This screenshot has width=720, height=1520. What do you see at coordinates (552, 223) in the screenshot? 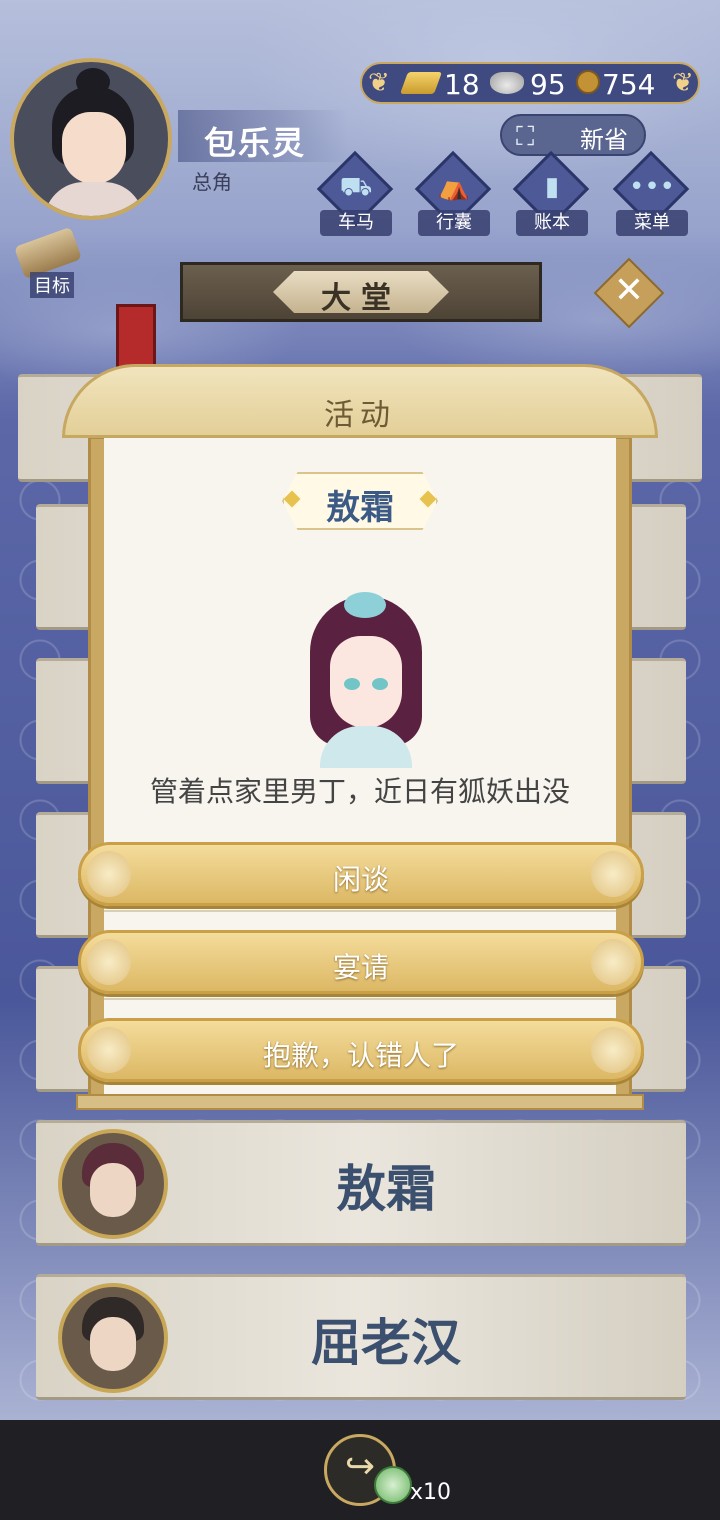
I see `menu-label: 账本` at bounding box center [552, 223].